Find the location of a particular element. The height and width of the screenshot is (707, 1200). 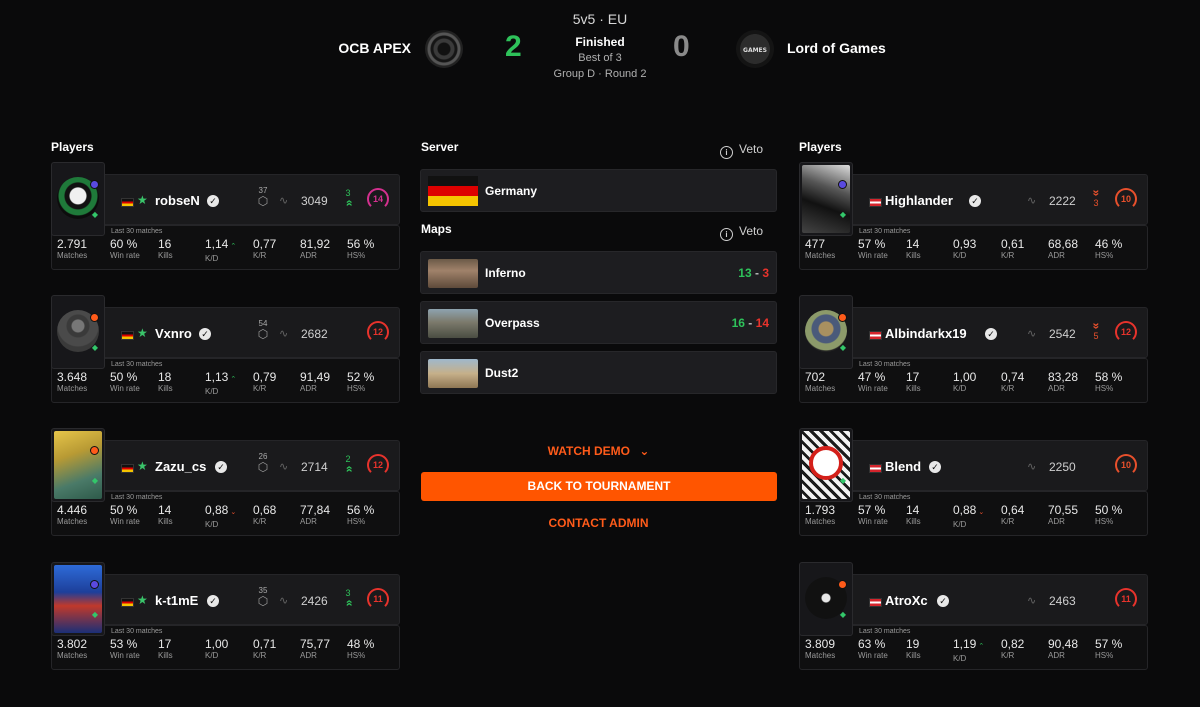

skill-level-badge: 12 is located at coordinates (378, 332).